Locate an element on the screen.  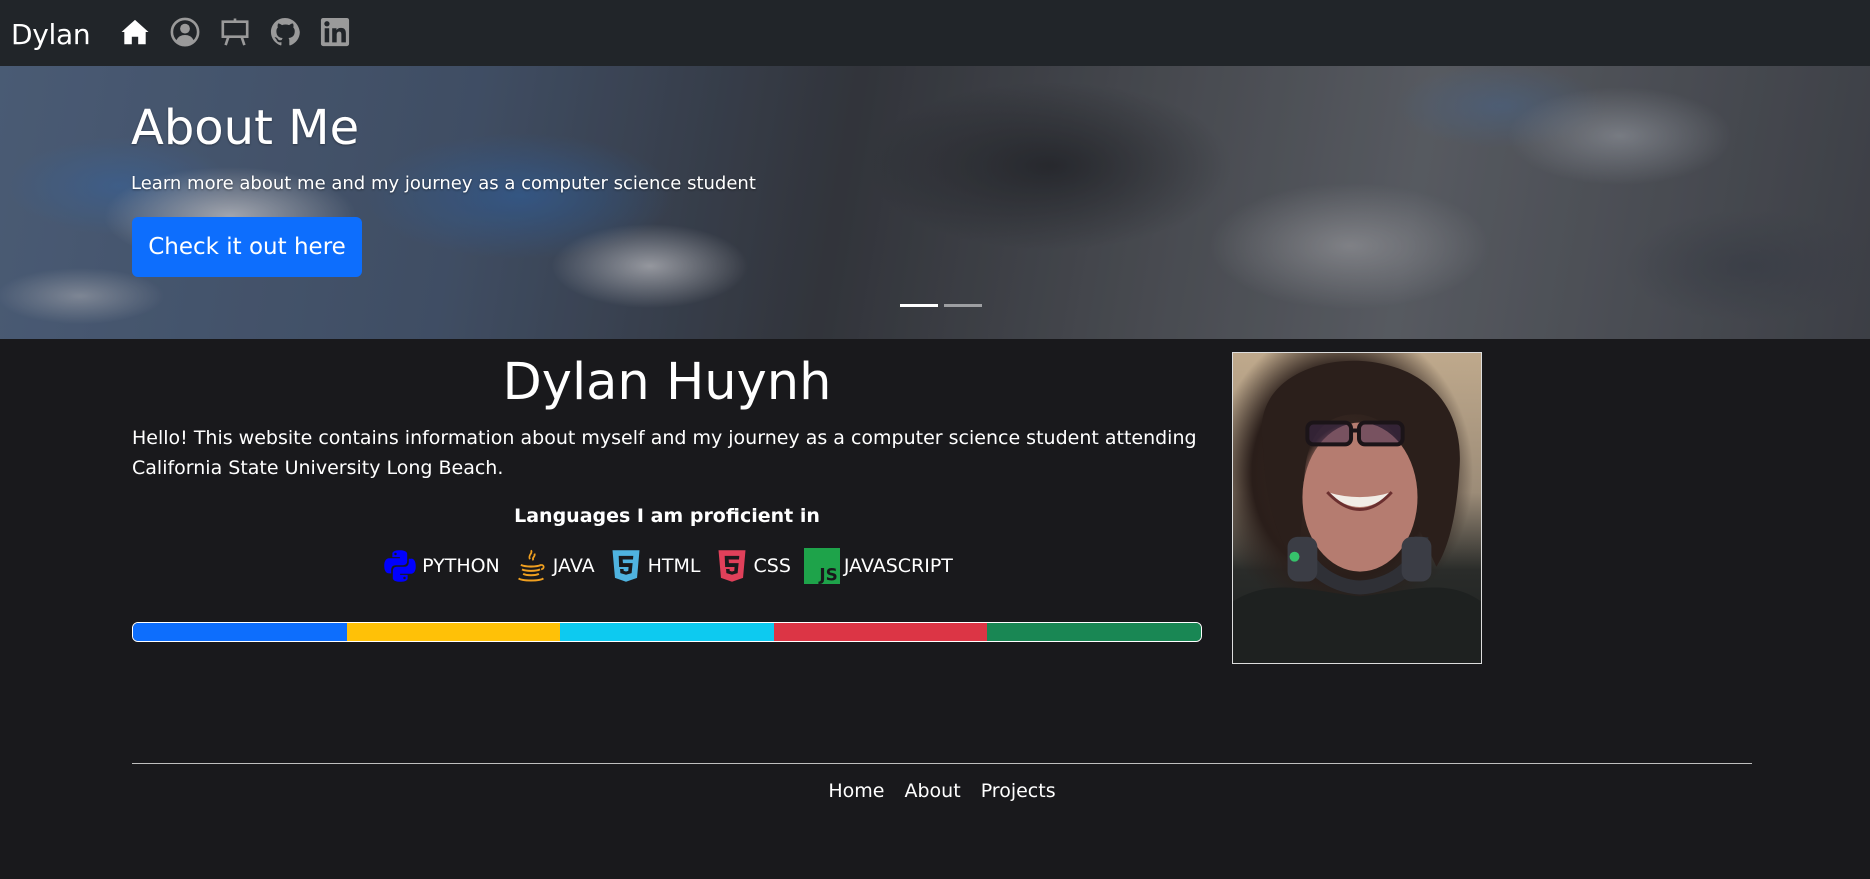
brand-link: Dylan is located at coordinates (51, 34).